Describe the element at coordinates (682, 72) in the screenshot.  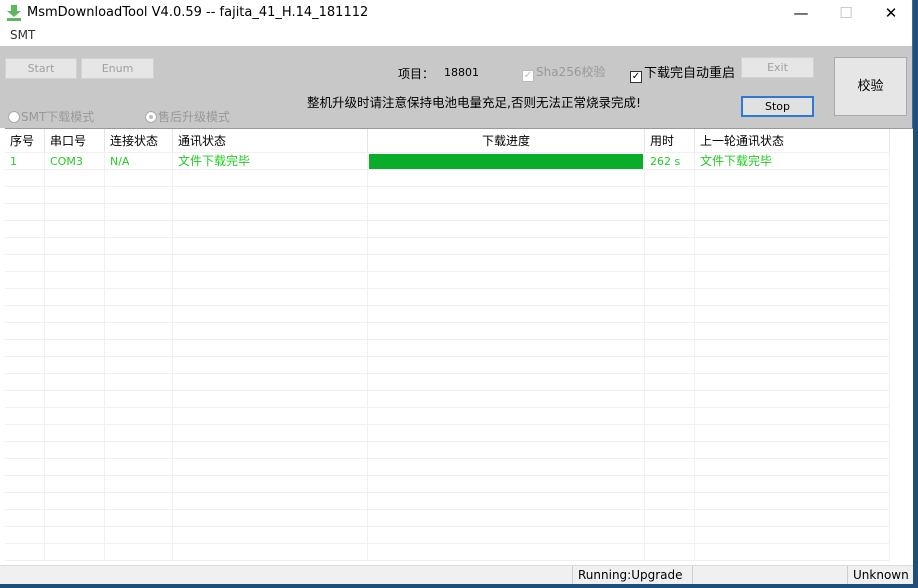
I see `auto-reboot-checkbox: ✓ 下载完自动重启` at that location.